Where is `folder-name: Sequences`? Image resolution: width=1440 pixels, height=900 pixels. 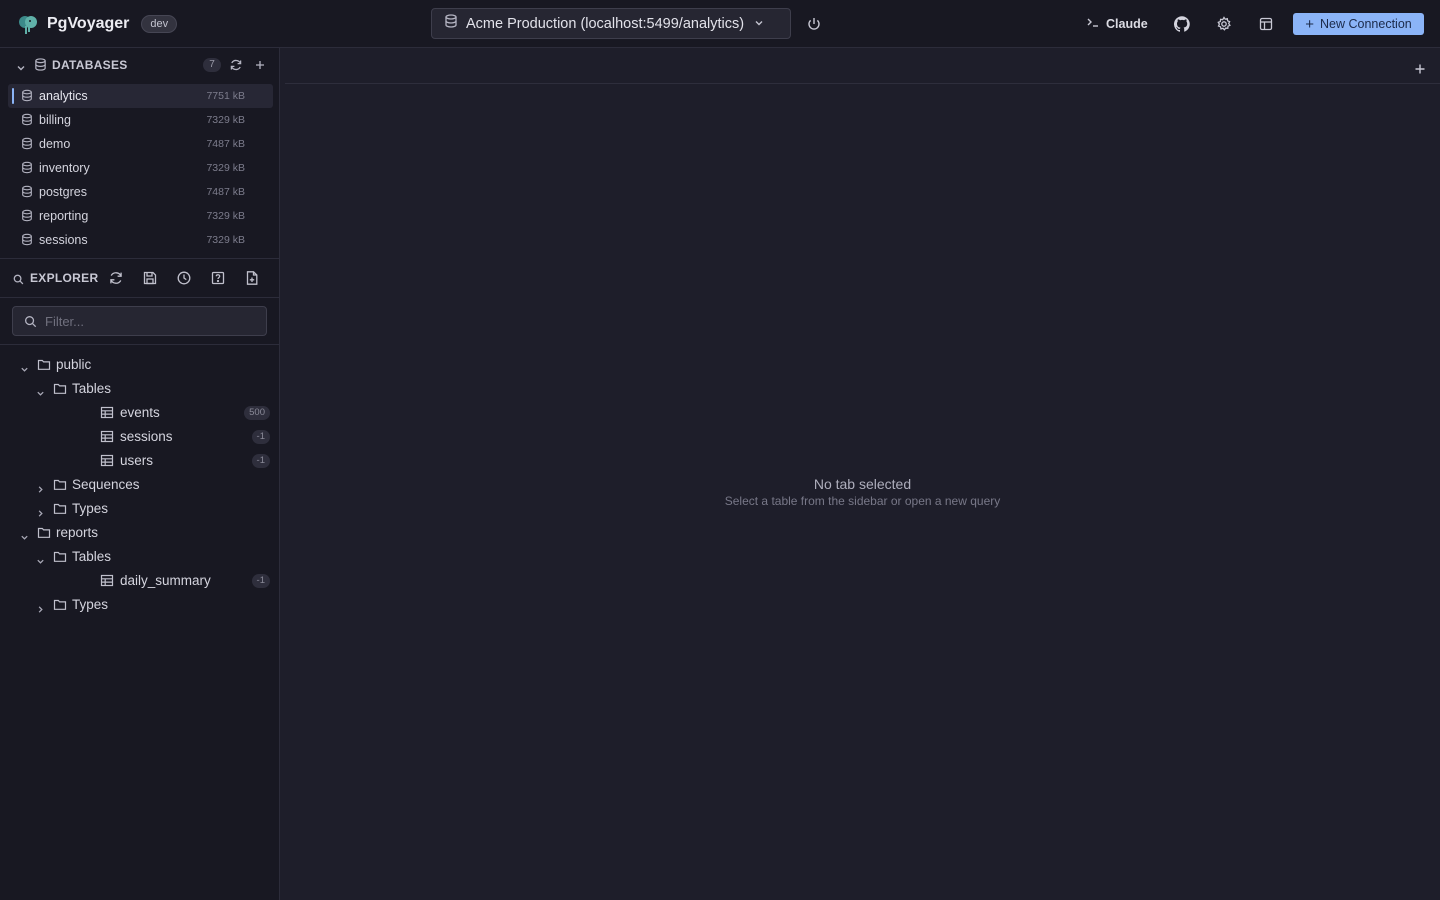 folder-name: Sequences is located at coordinates (106, 484).